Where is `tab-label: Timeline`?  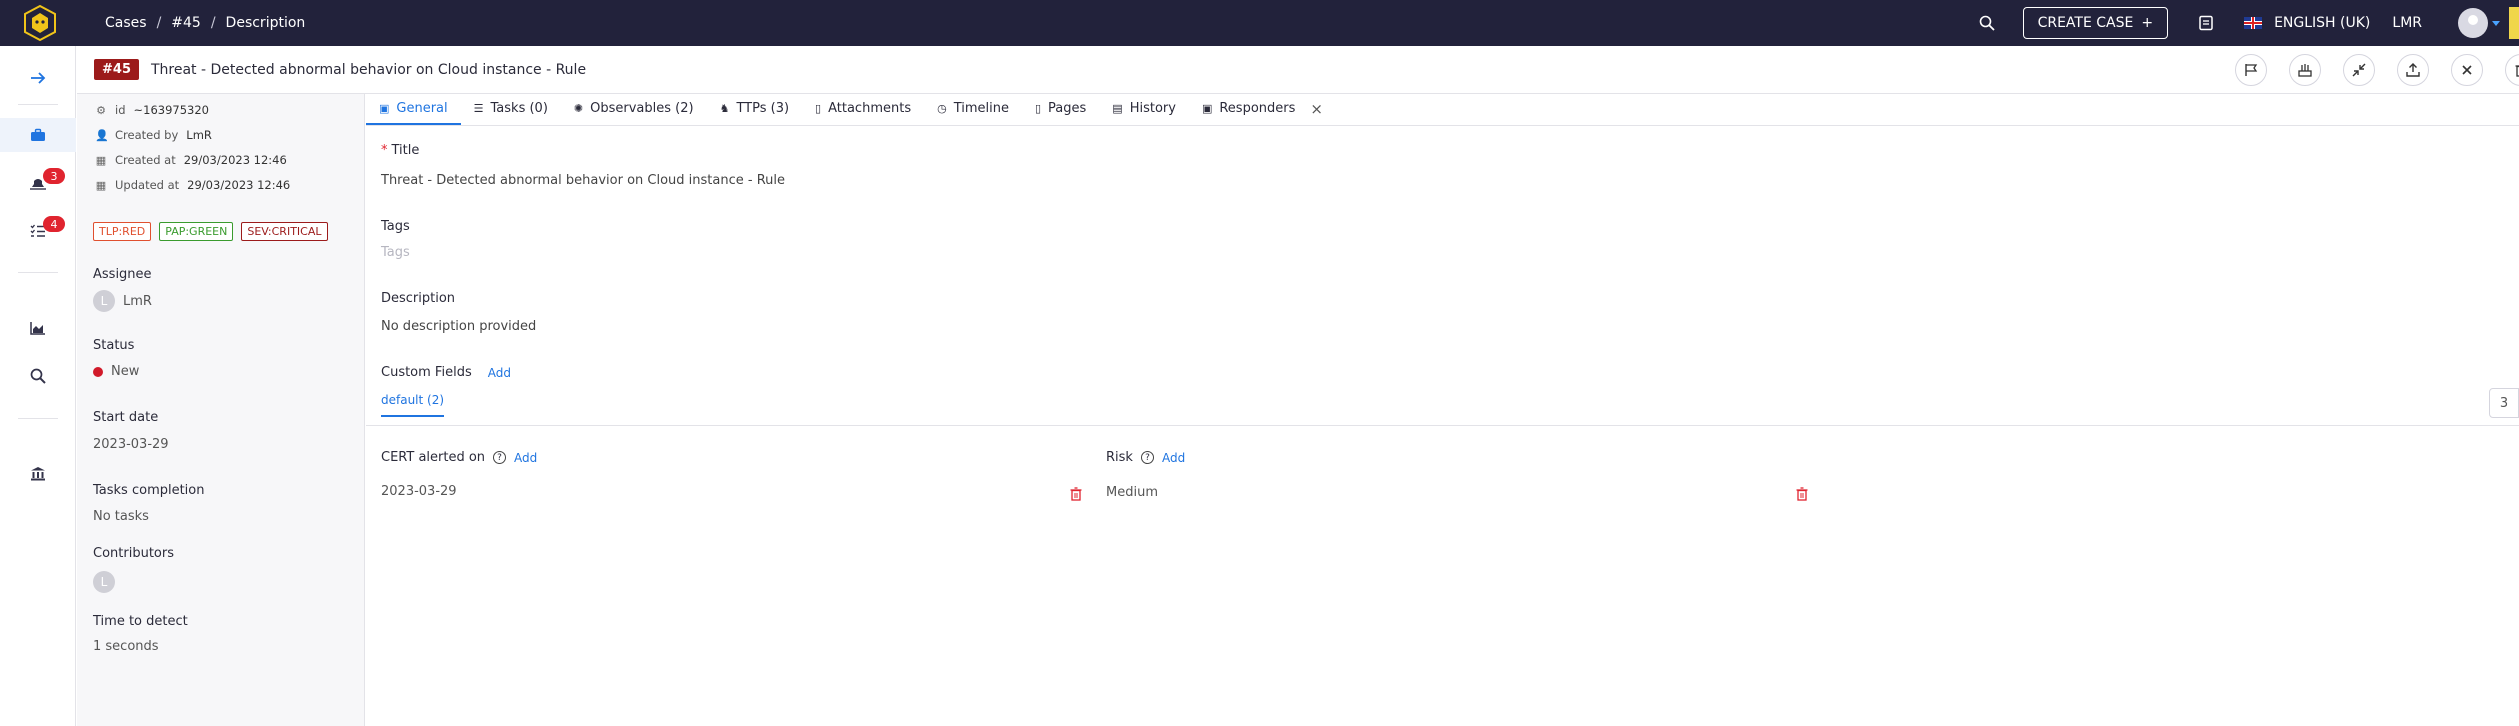 tab-label: Timeline is located at coordinates (981, 108).